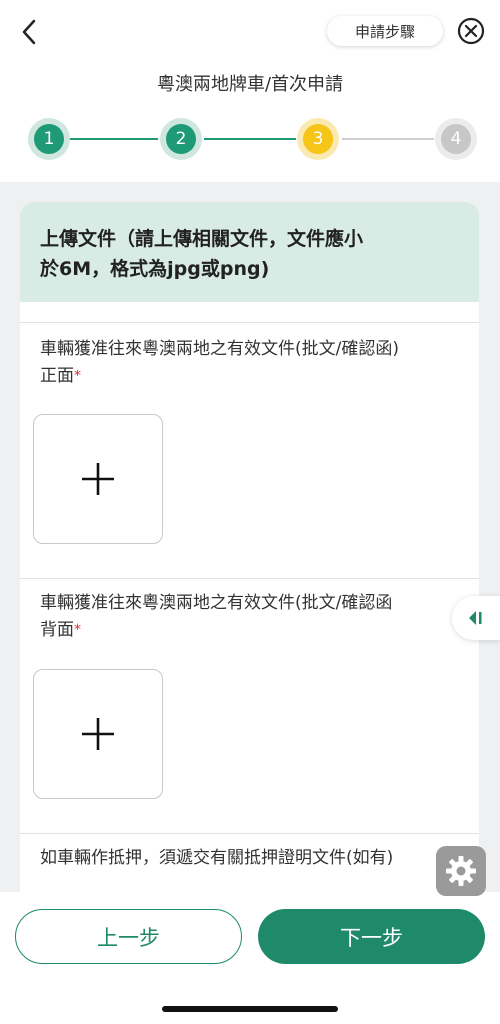  I want to click on step-1: 1, so click(49, 139).